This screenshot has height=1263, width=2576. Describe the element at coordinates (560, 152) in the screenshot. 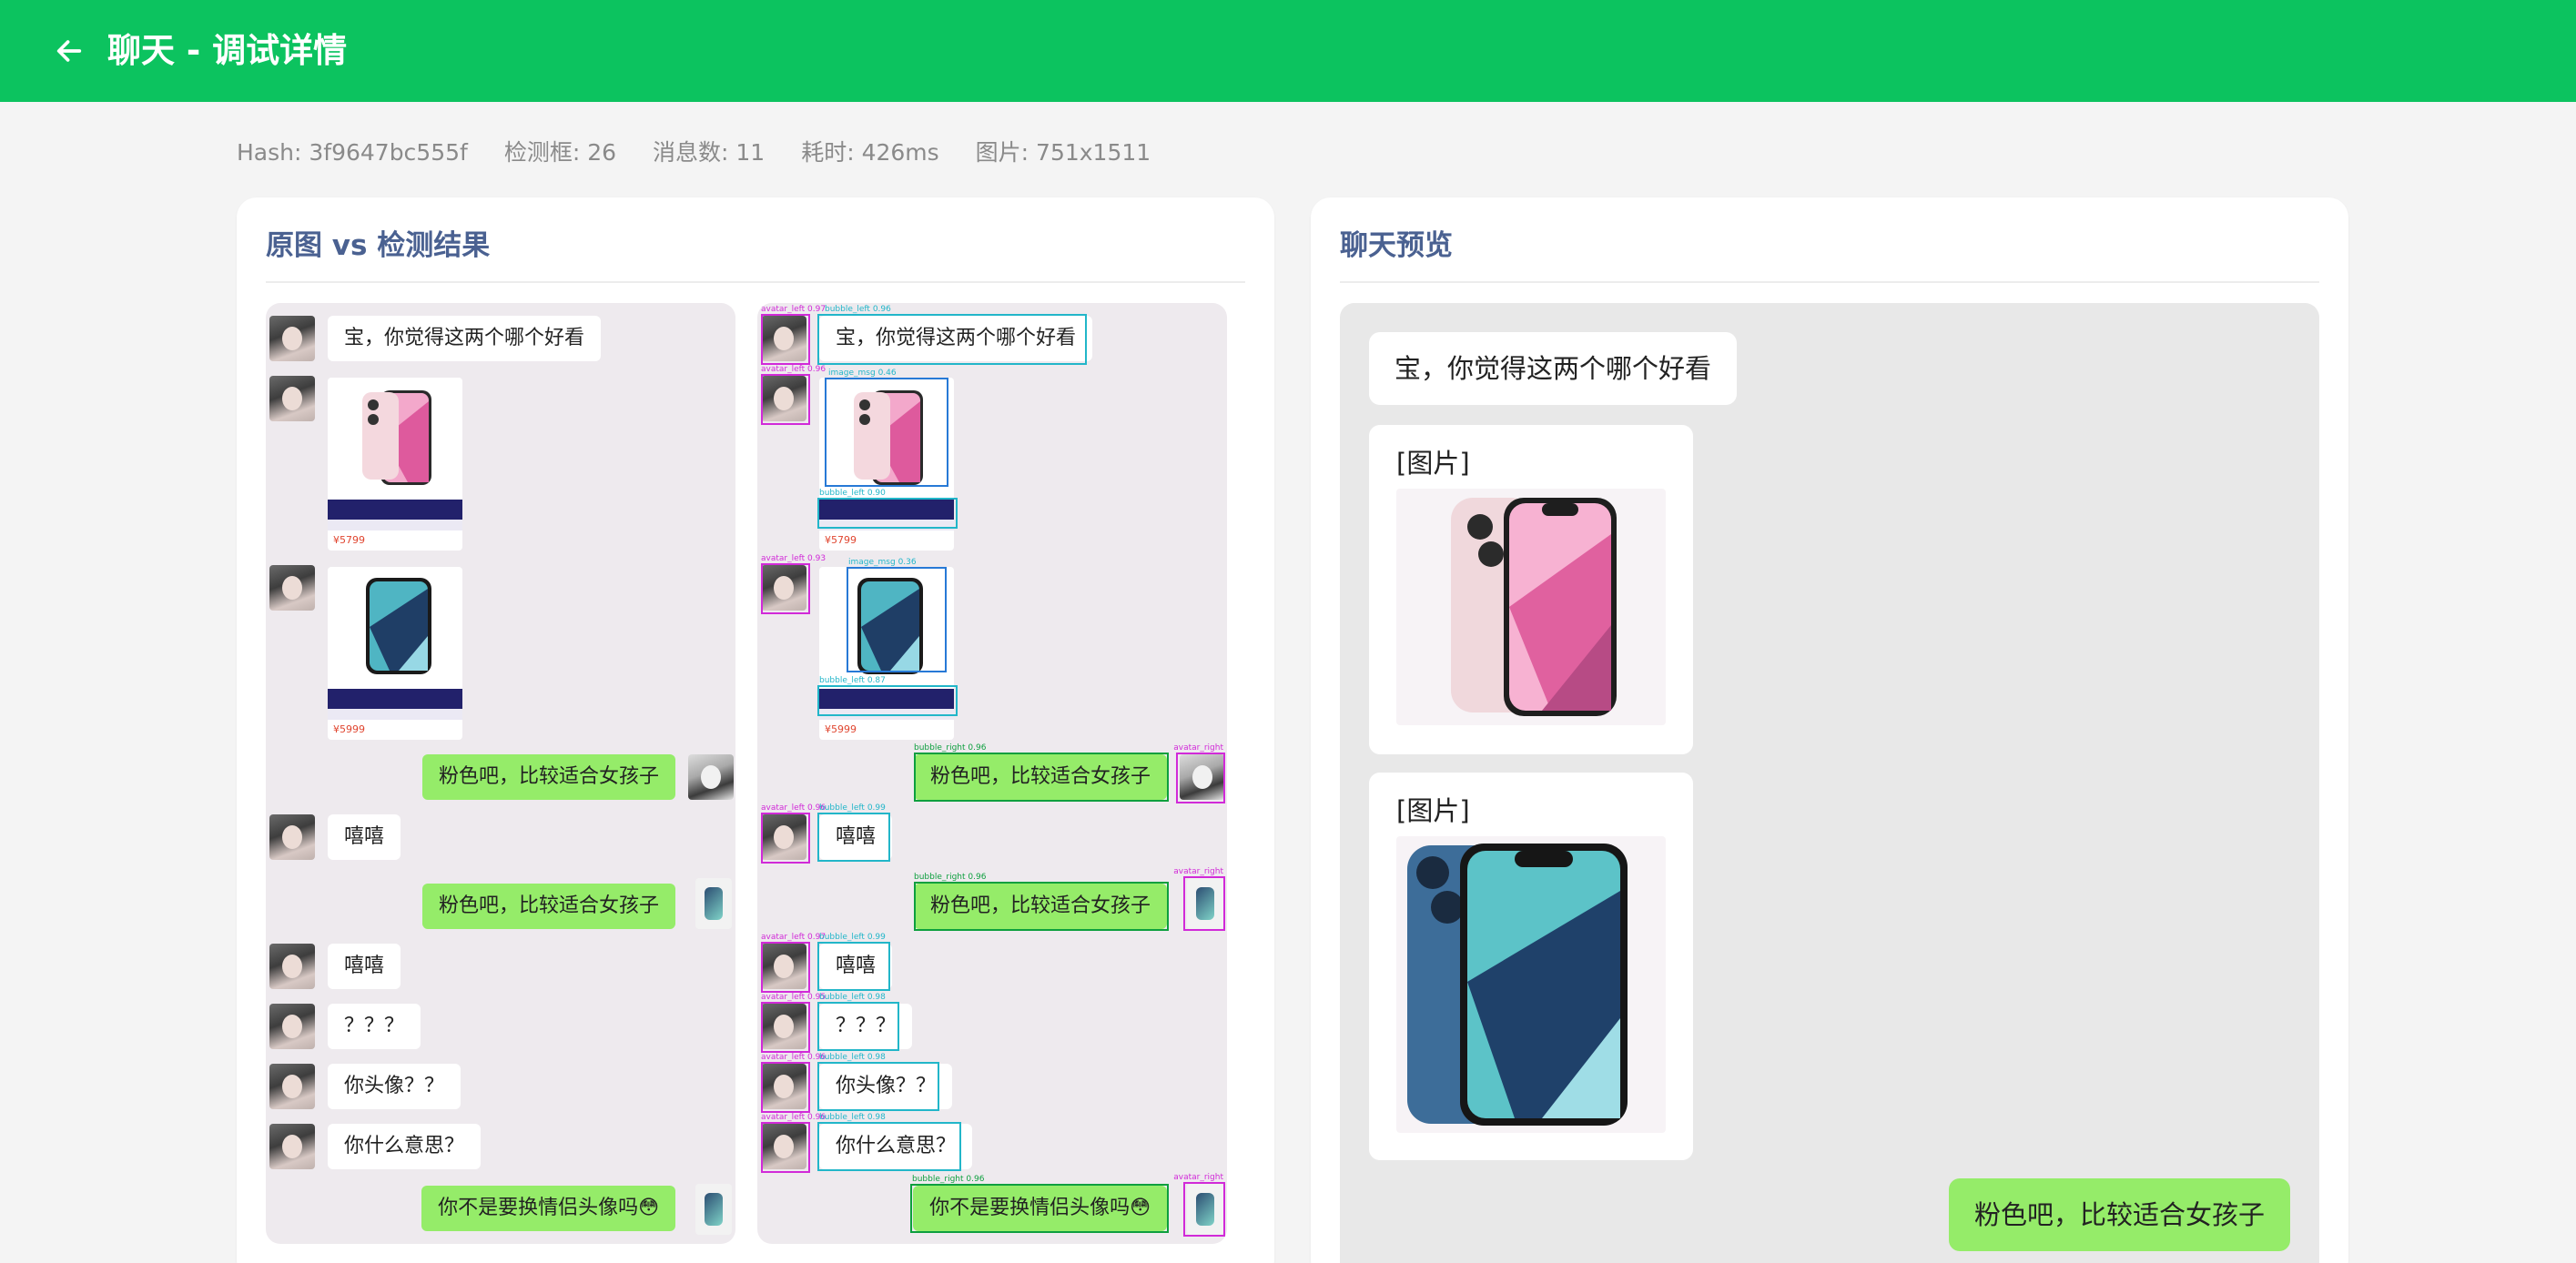

I see `meta-boxes: 检测框: 26` at that location.